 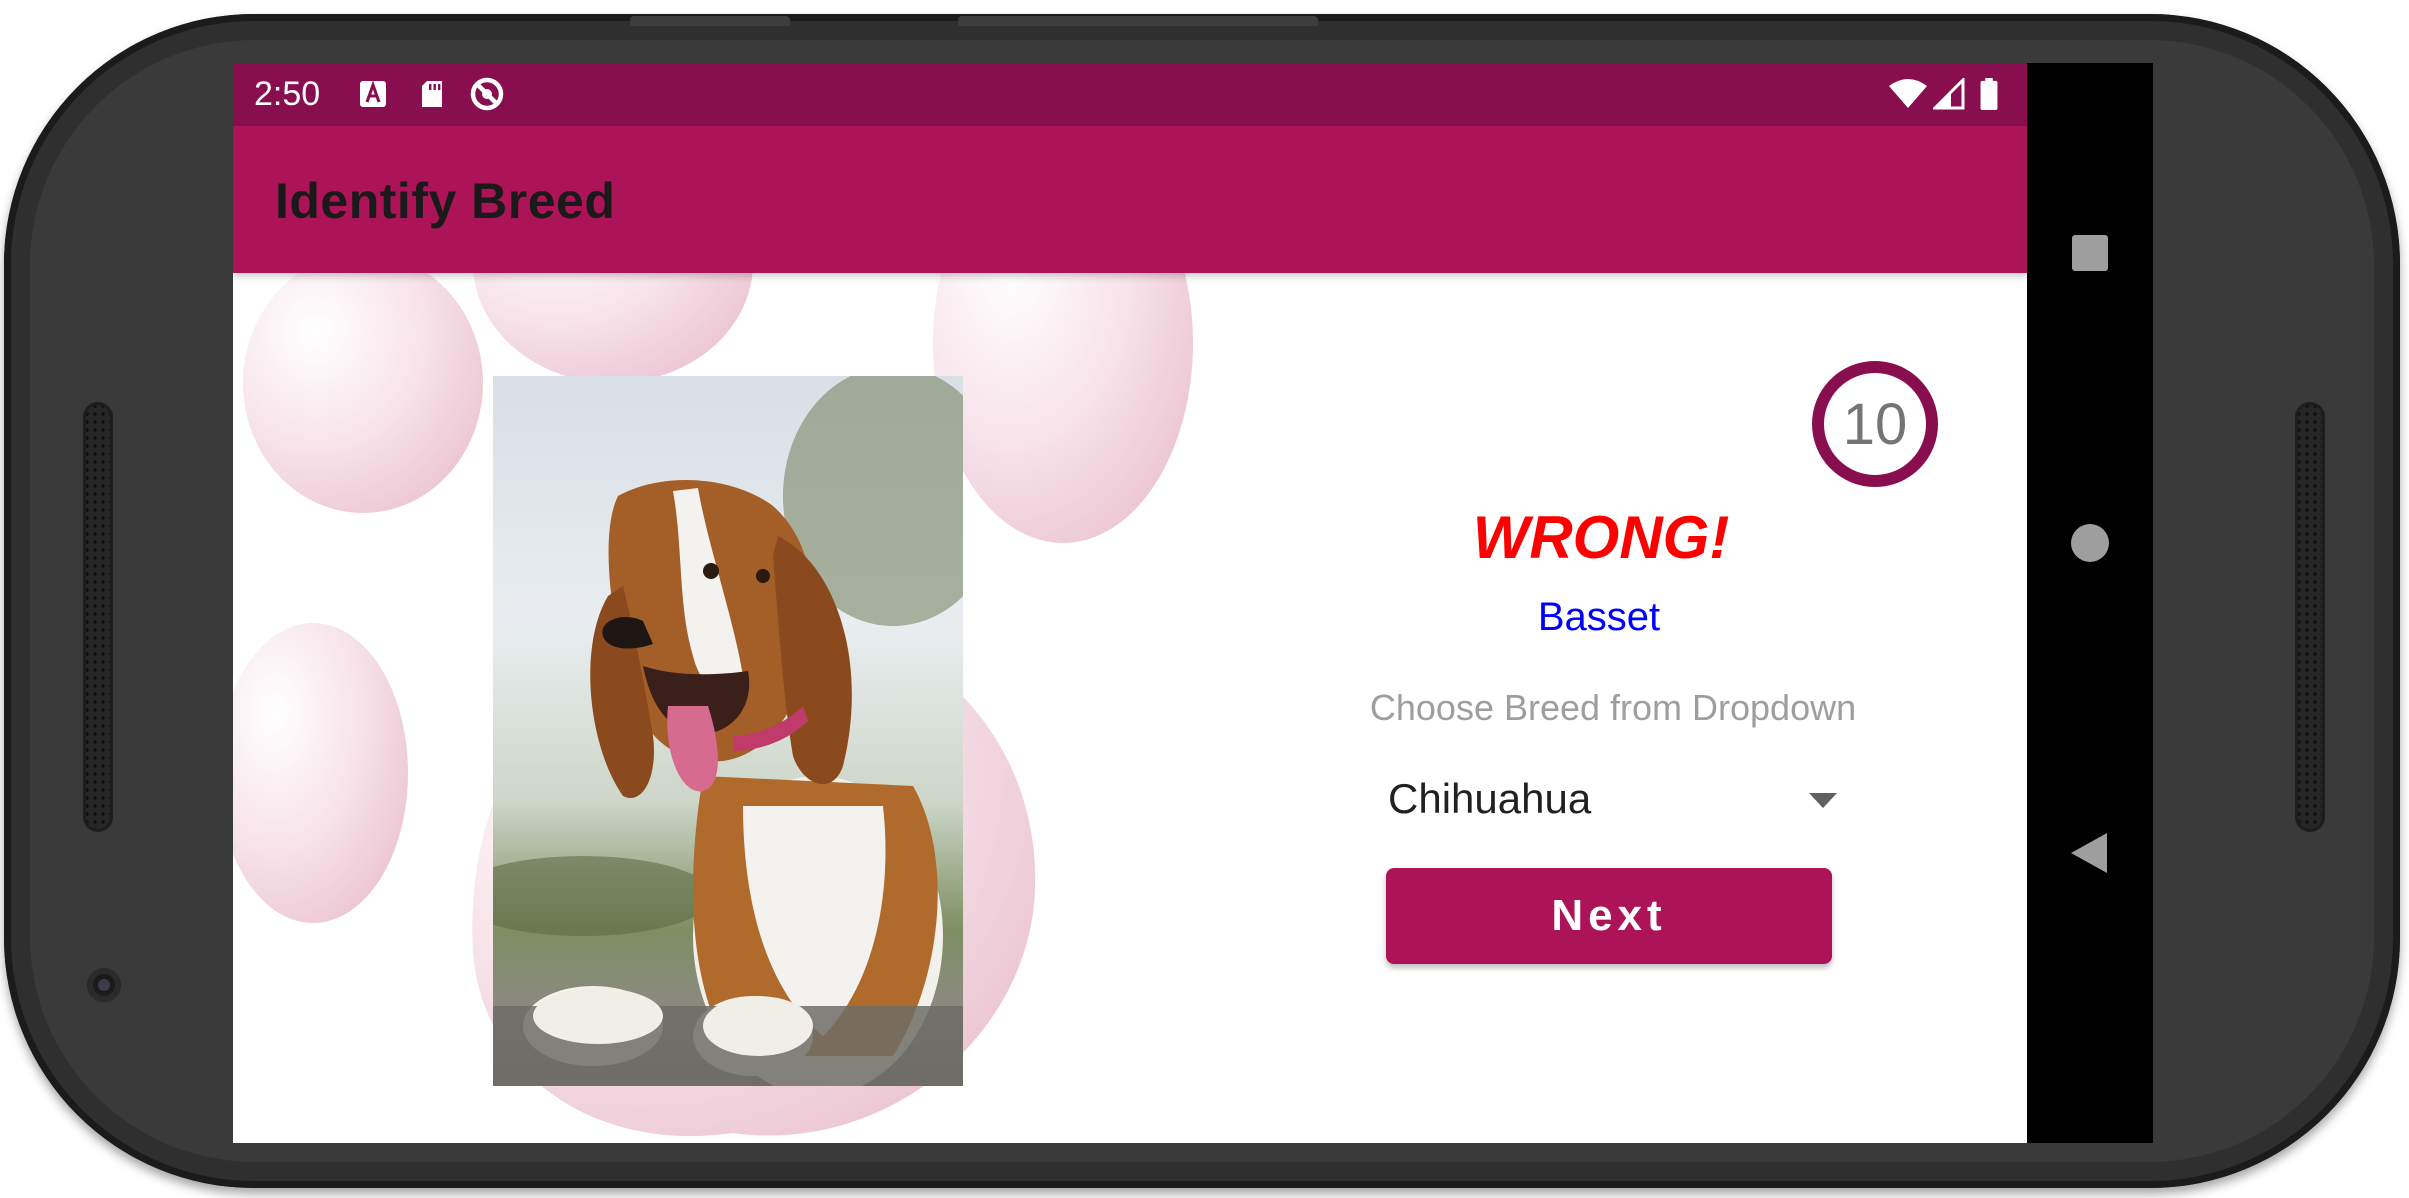 I want to click on correct-breed-label: Basset, so click(x=1599, y=617).